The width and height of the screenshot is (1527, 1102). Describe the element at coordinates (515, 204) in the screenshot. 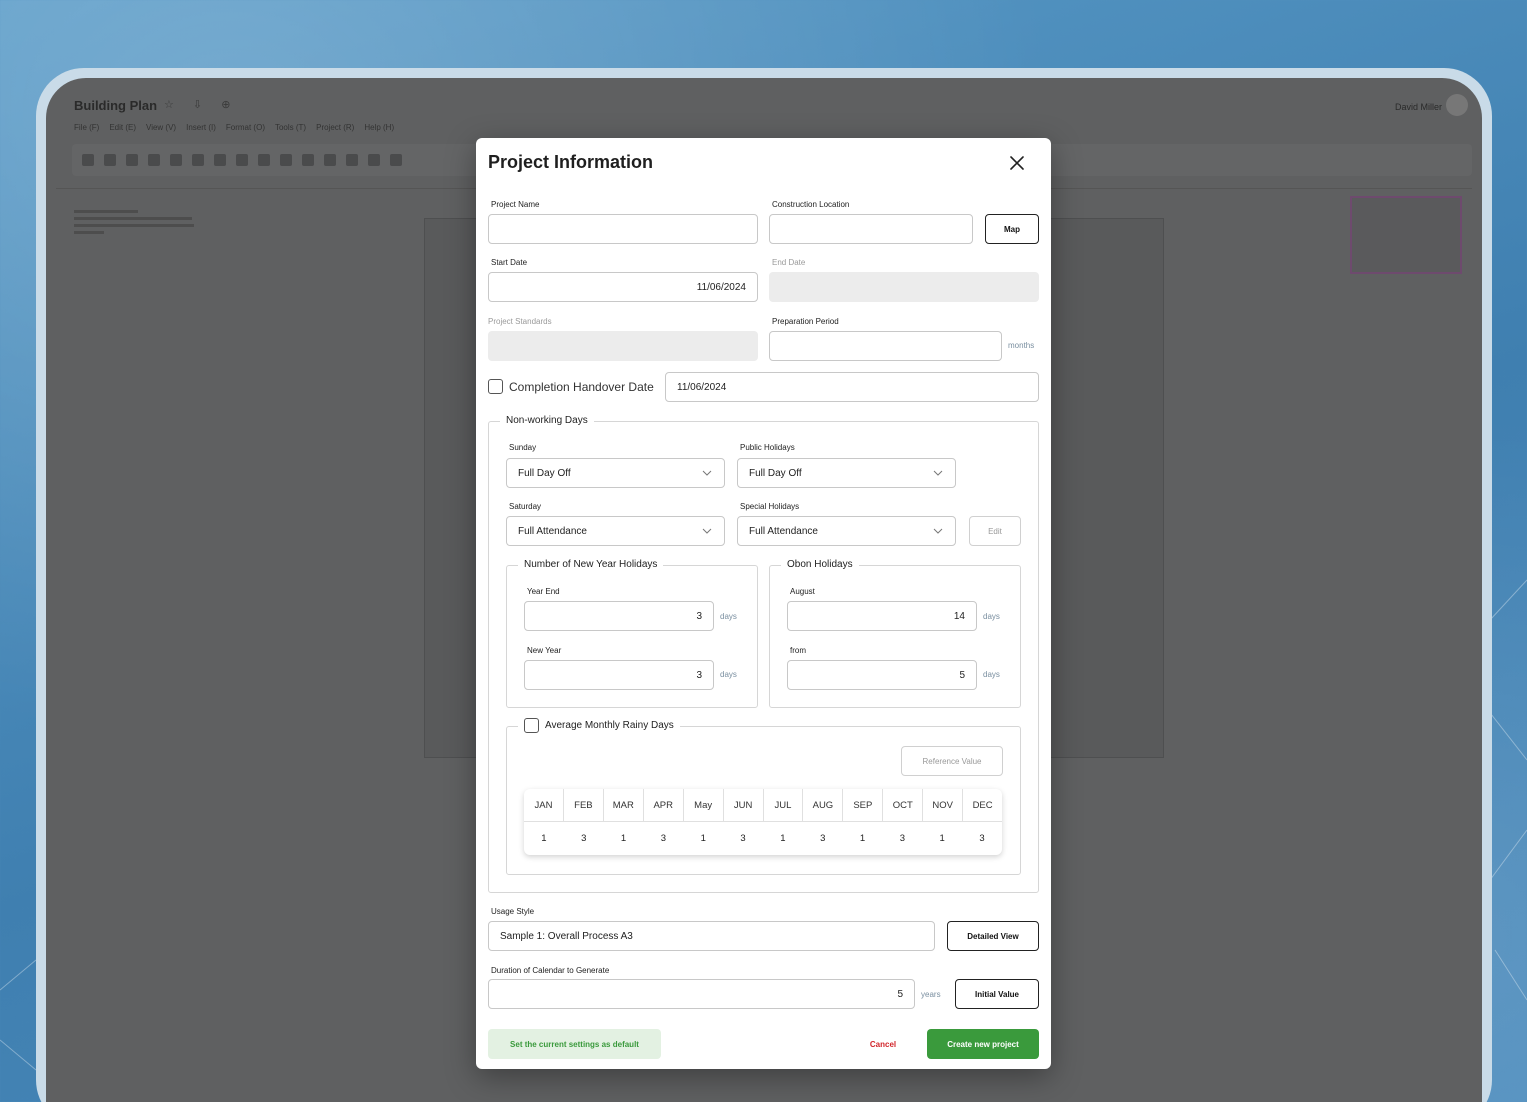

I see `project-name-label: Project Name` at that location.